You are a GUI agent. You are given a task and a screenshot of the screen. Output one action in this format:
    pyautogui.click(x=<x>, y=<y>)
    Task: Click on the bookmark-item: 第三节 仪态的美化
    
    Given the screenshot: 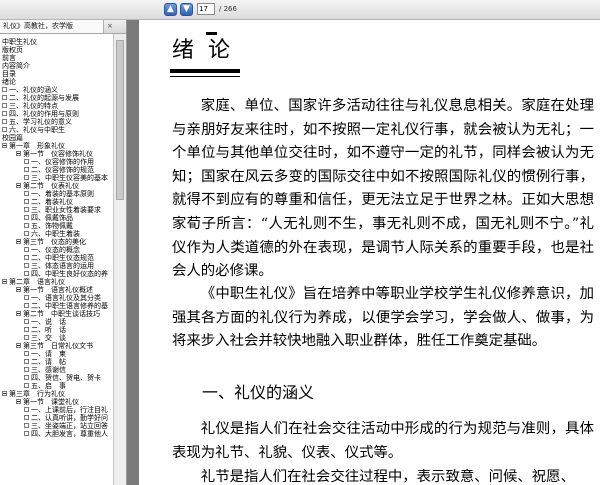 What is the action you would take?
    pyautogui.click(x=56, y=242)
    